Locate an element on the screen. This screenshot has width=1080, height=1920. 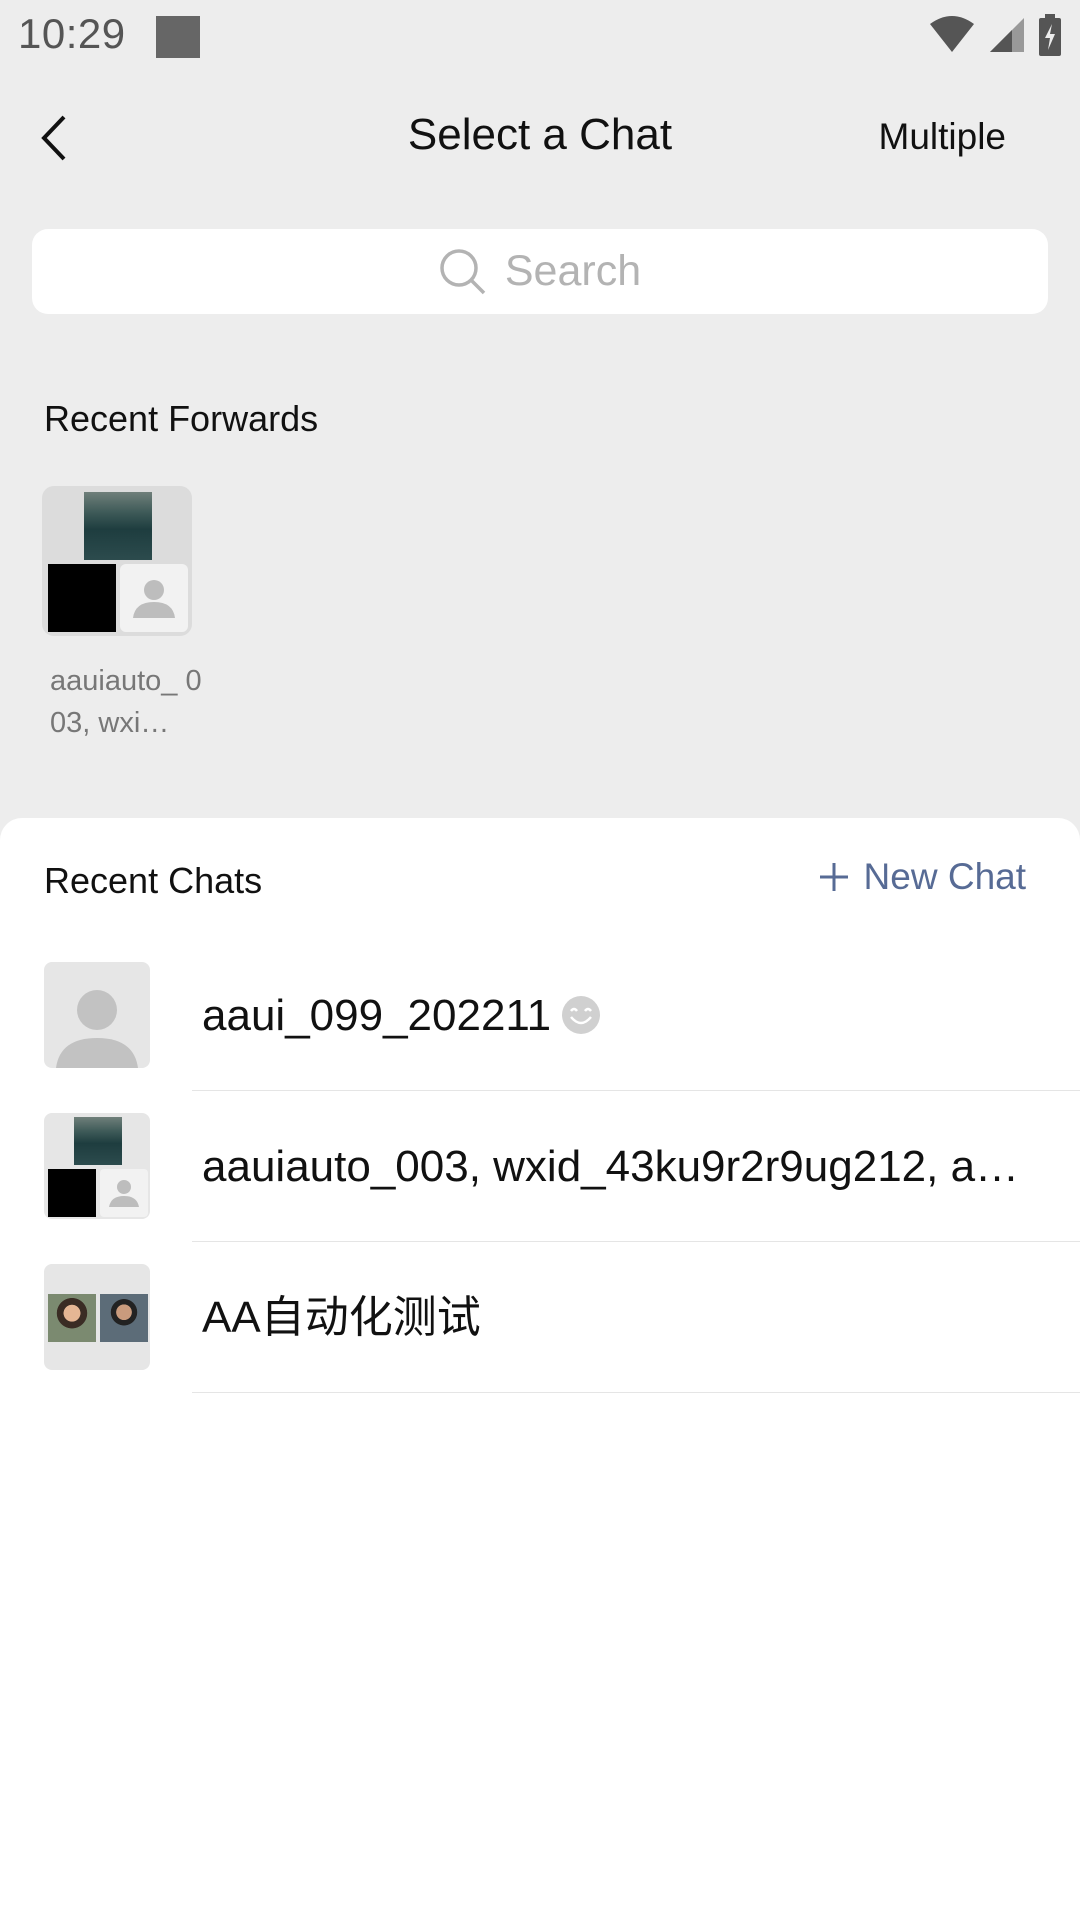
notification-icon is located at coordinates (178, 37).